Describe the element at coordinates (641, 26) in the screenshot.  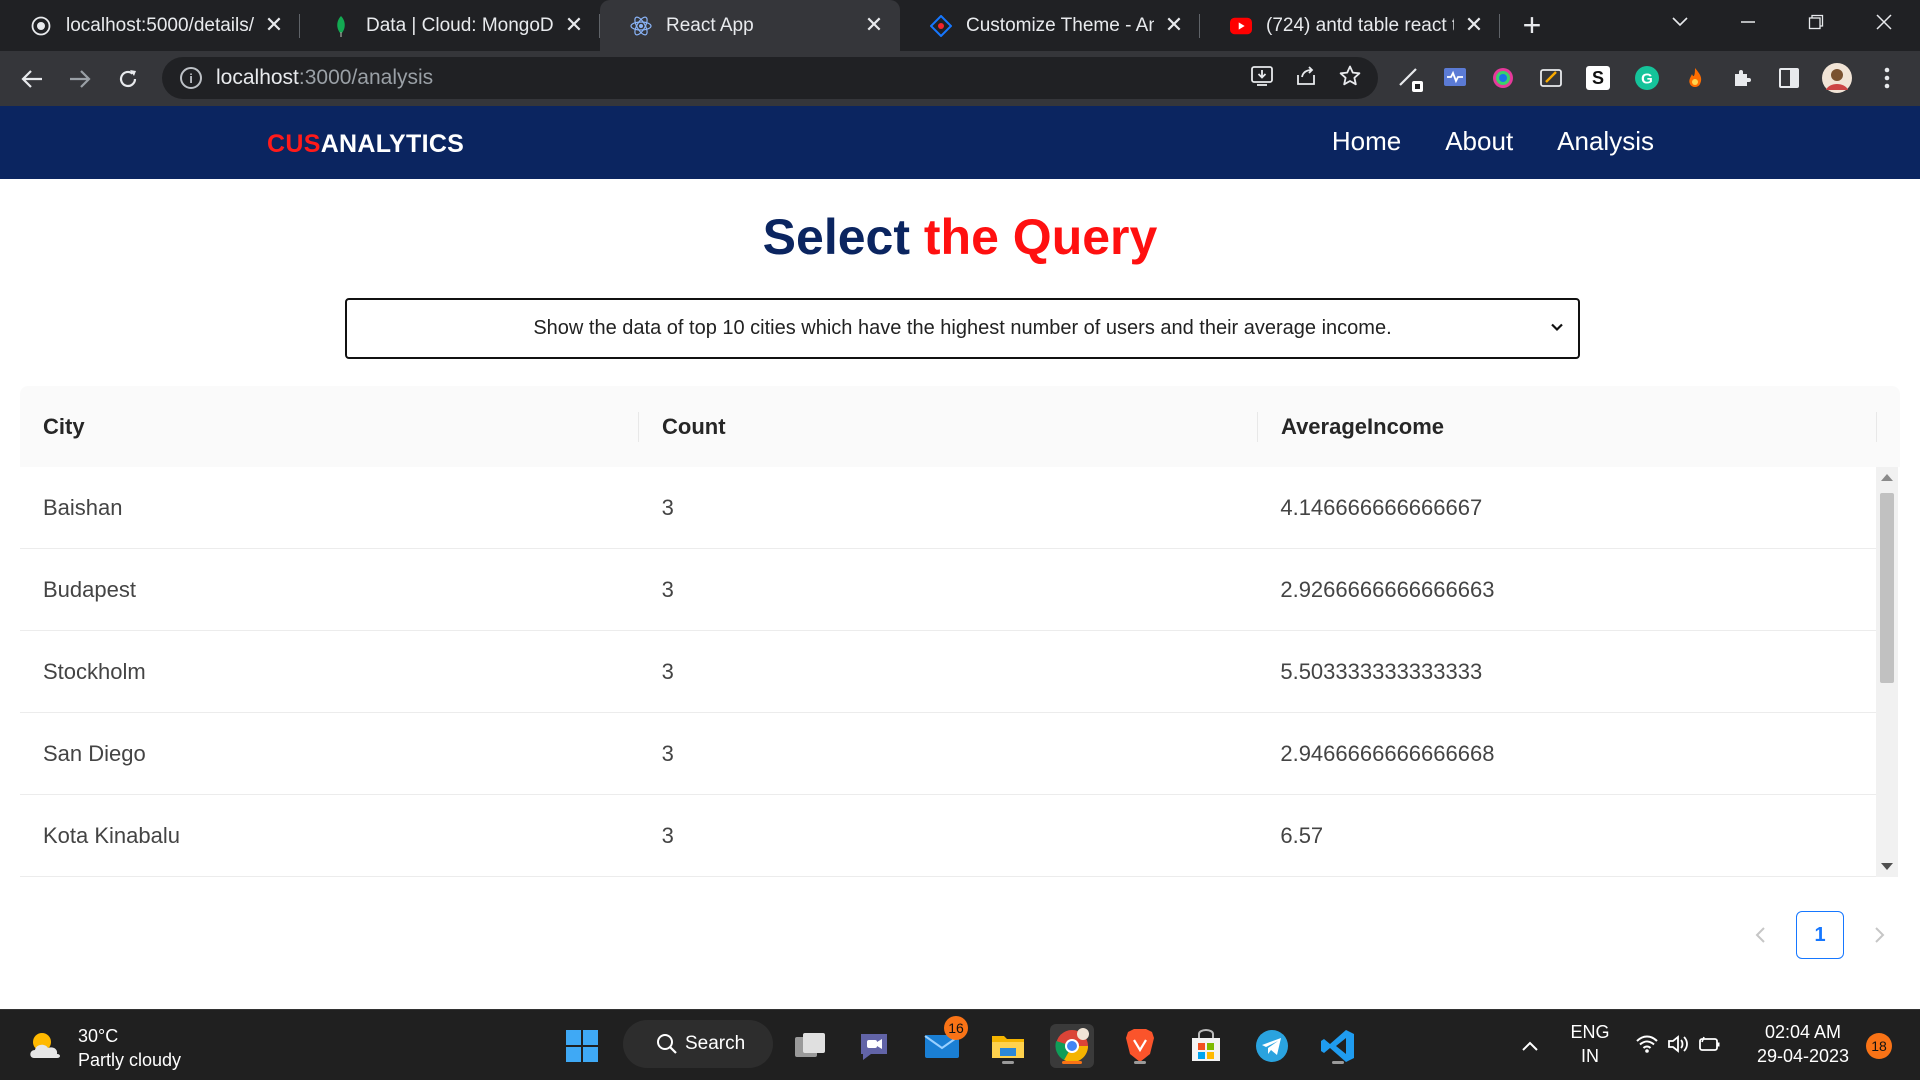
I see `react-icon` at that location.